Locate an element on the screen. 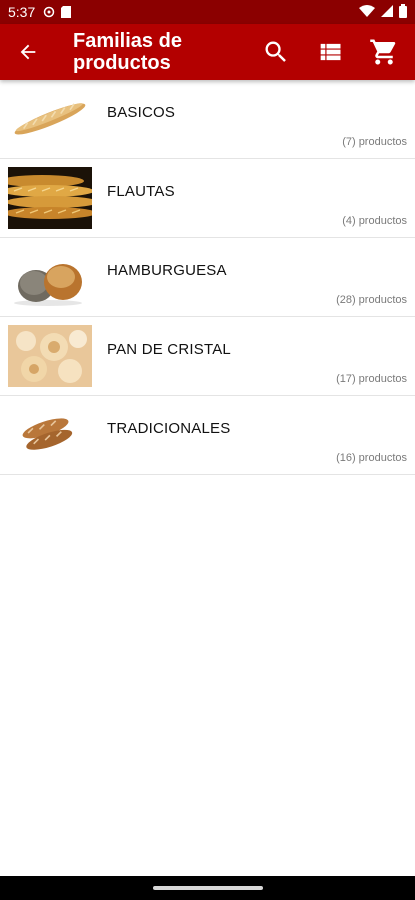  shopping-cart-icon is located at coordinates (383, 52).